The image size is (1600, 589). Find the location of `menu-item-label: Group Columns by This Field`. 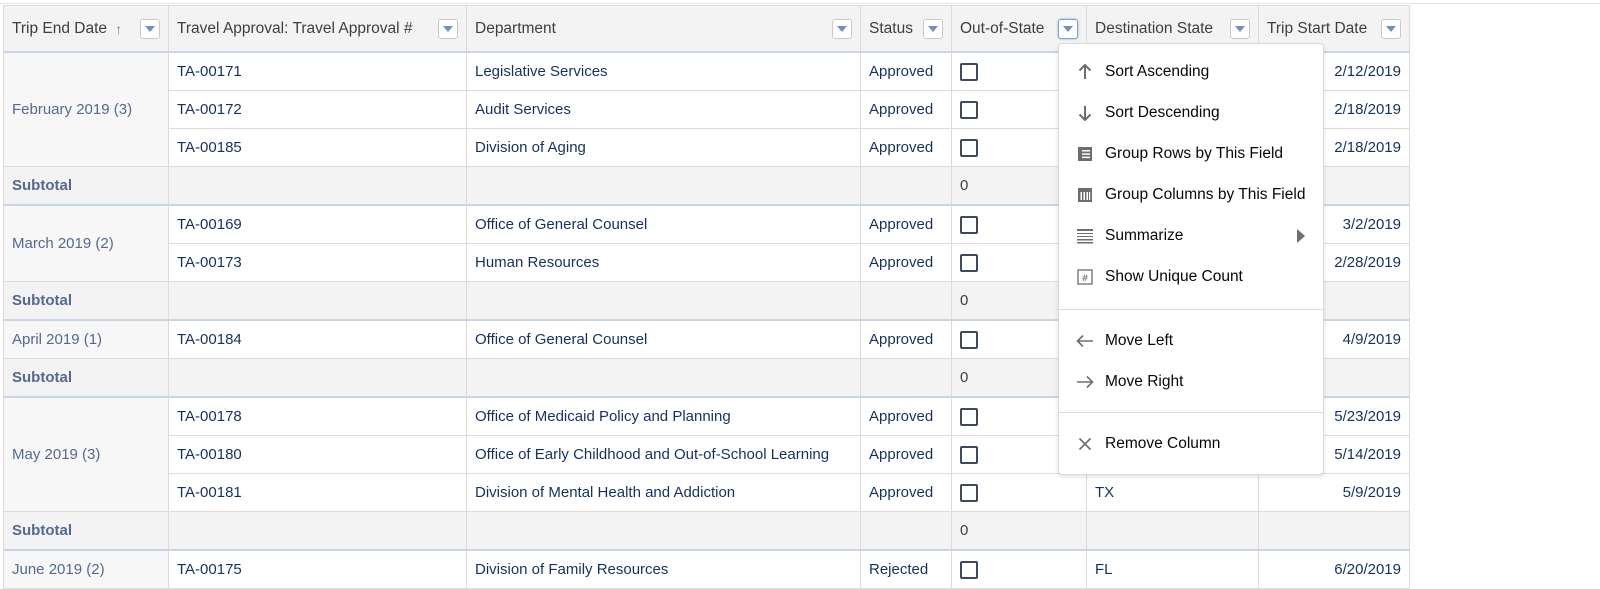

menu-item-label: Group Columns by This Field is located at coordinates (1205, 194).